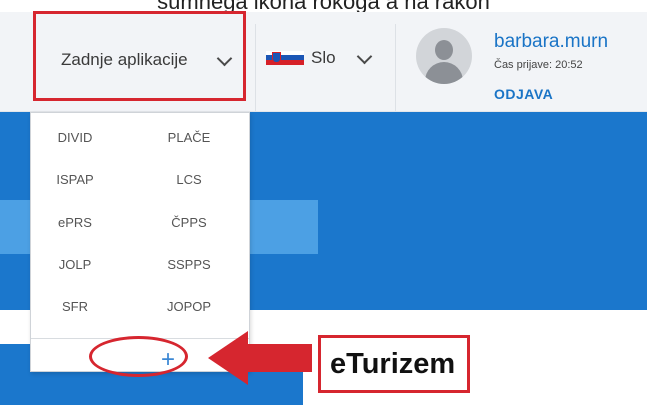 The width and height of the screenshot is (647, 405). What do you see at coordinates (75, 306) in the screenshot?
I see `app-item: SFR` at bounding box center [75, 306].